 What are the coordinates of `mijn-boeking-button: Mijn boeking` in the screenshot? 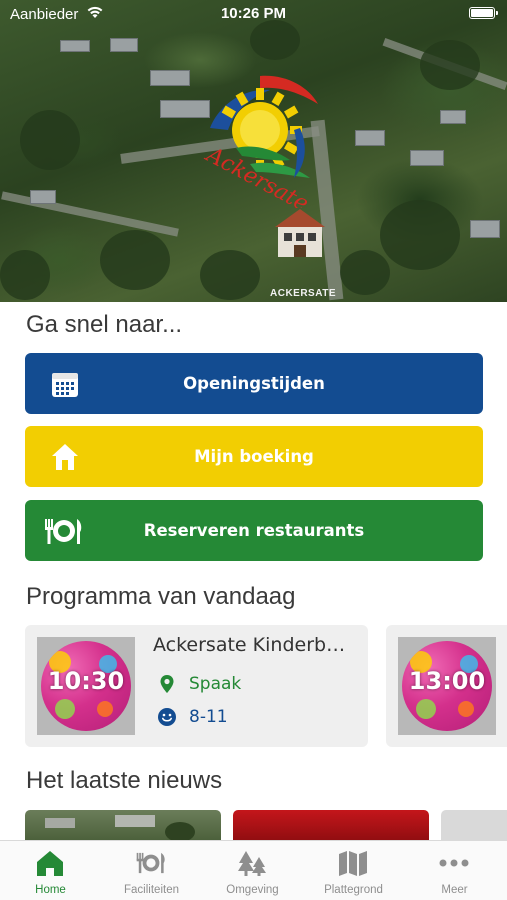 It's located at (254, 456).